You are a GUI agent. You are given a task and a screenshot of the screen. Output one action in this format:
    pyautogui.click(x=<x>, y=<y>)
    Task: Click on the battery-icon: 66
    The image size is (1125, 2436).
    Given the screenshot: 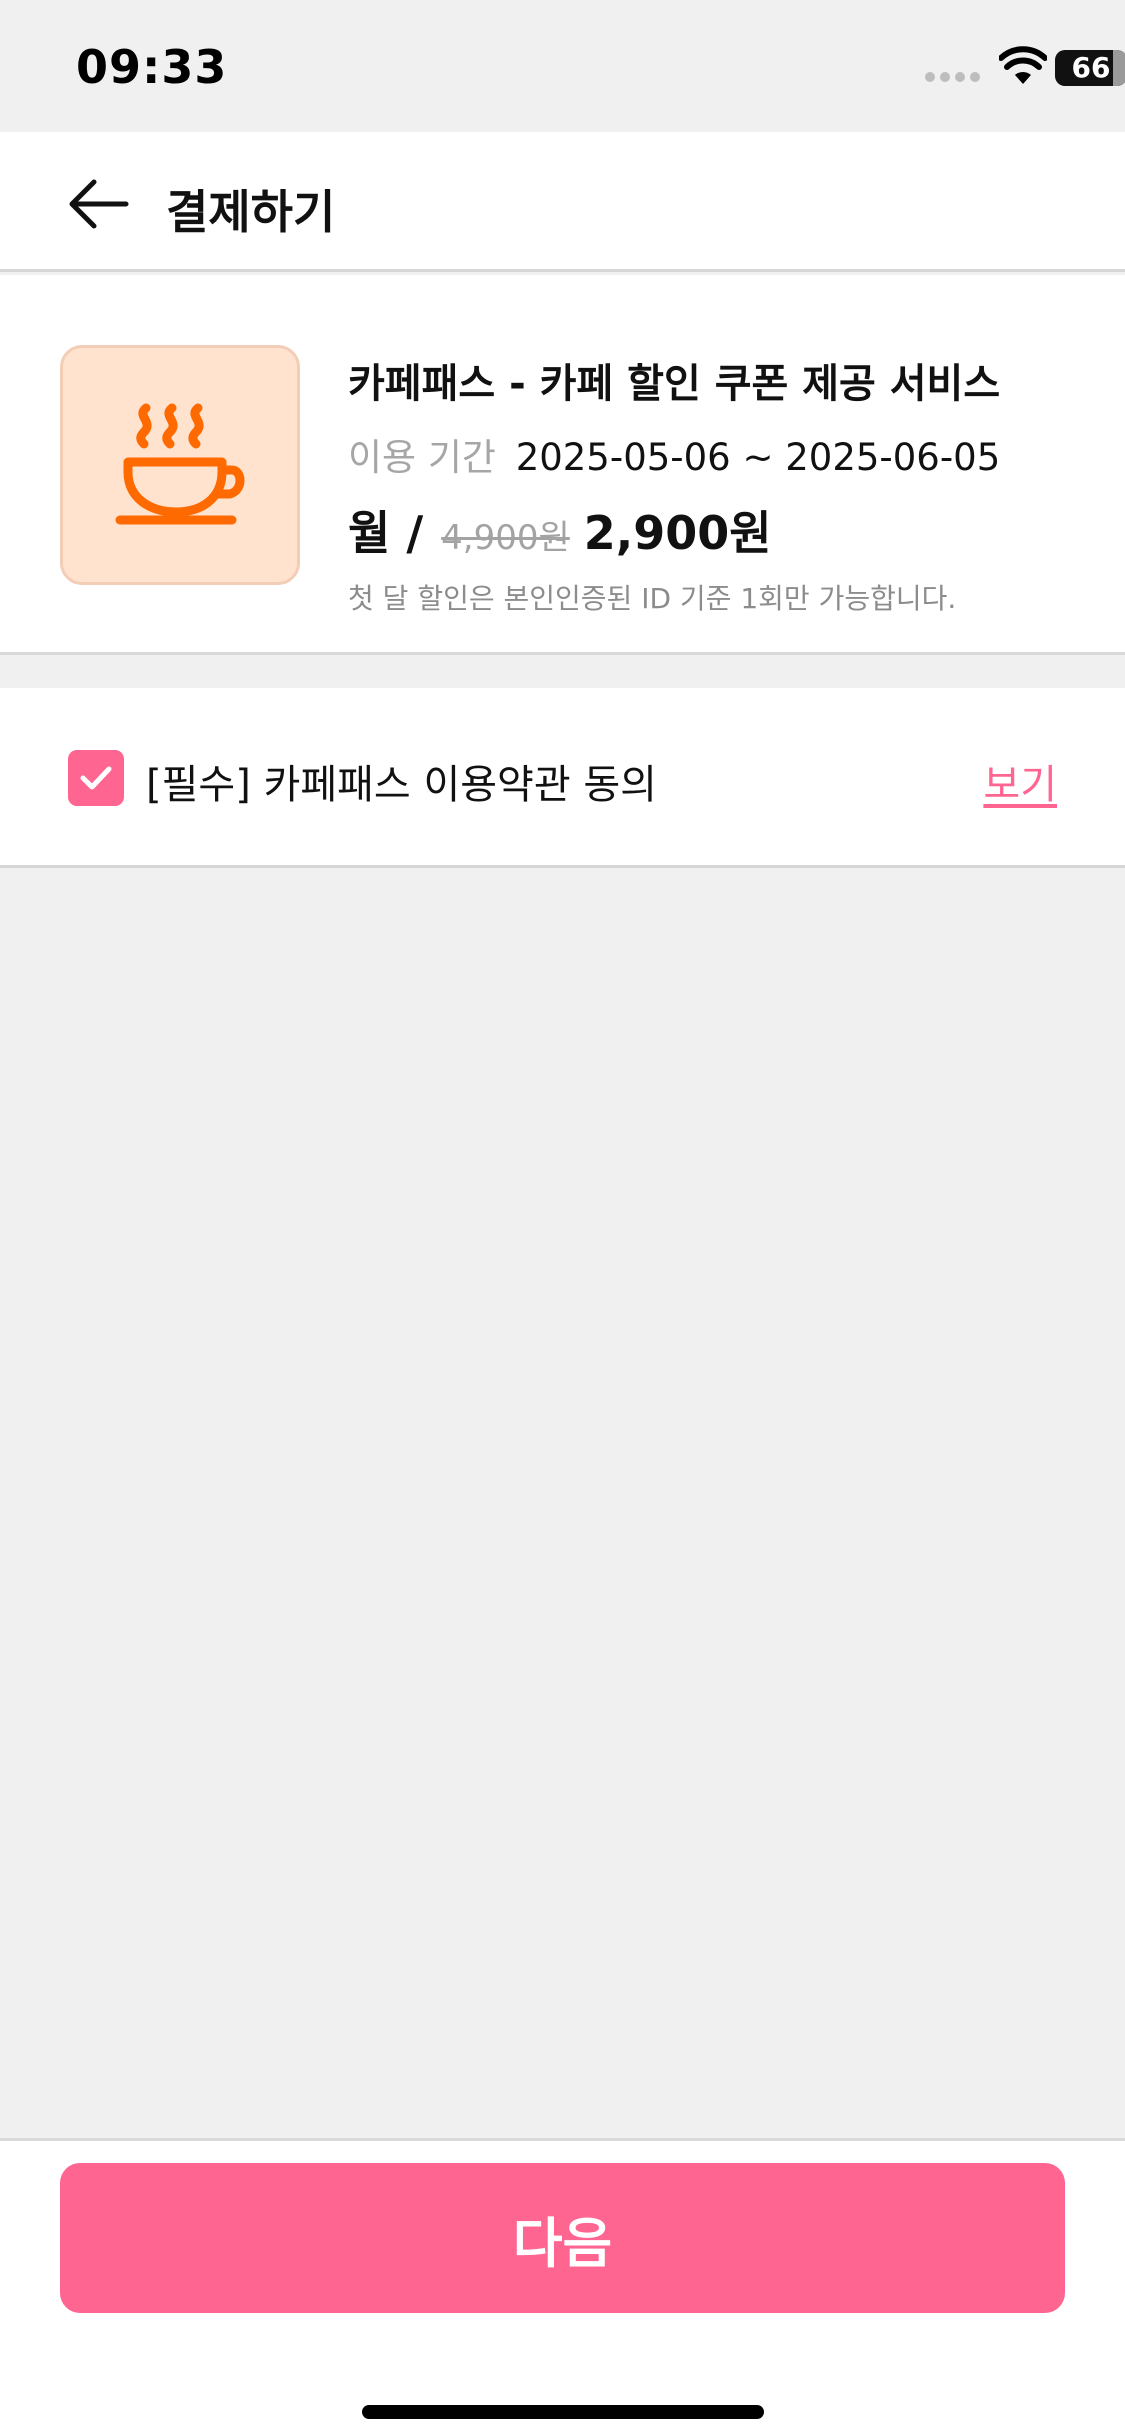 What is the action you would take?
    pyautogui.click(x=1090, y=68)
    